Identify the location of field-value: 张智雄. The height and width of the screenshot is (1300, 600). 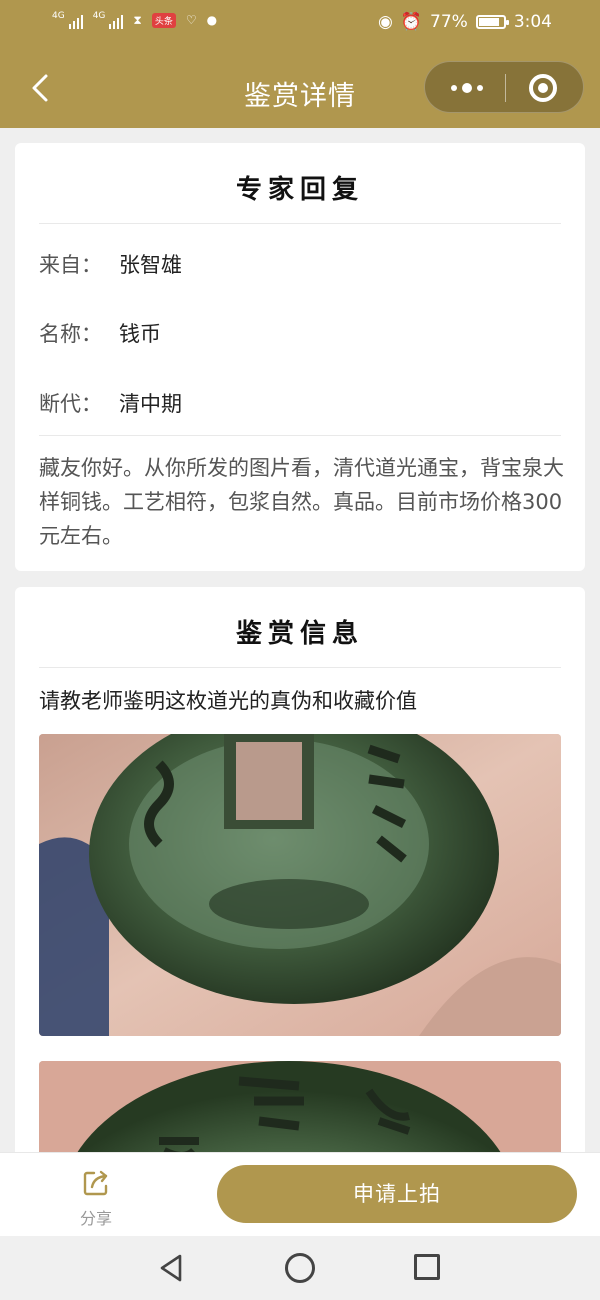
(150, 265).